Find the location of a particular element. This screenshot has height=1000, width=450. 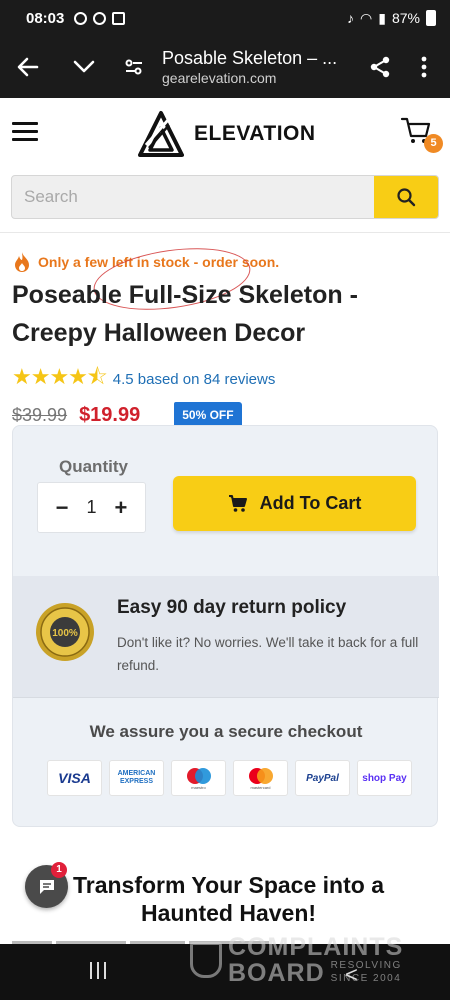

header-divider is located at coordinates (225, 232).